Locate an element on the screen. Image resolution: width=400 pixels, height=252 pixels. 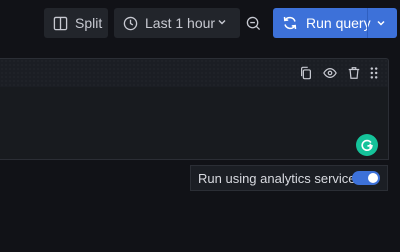
button-divider is located at coordinates (367, 23).